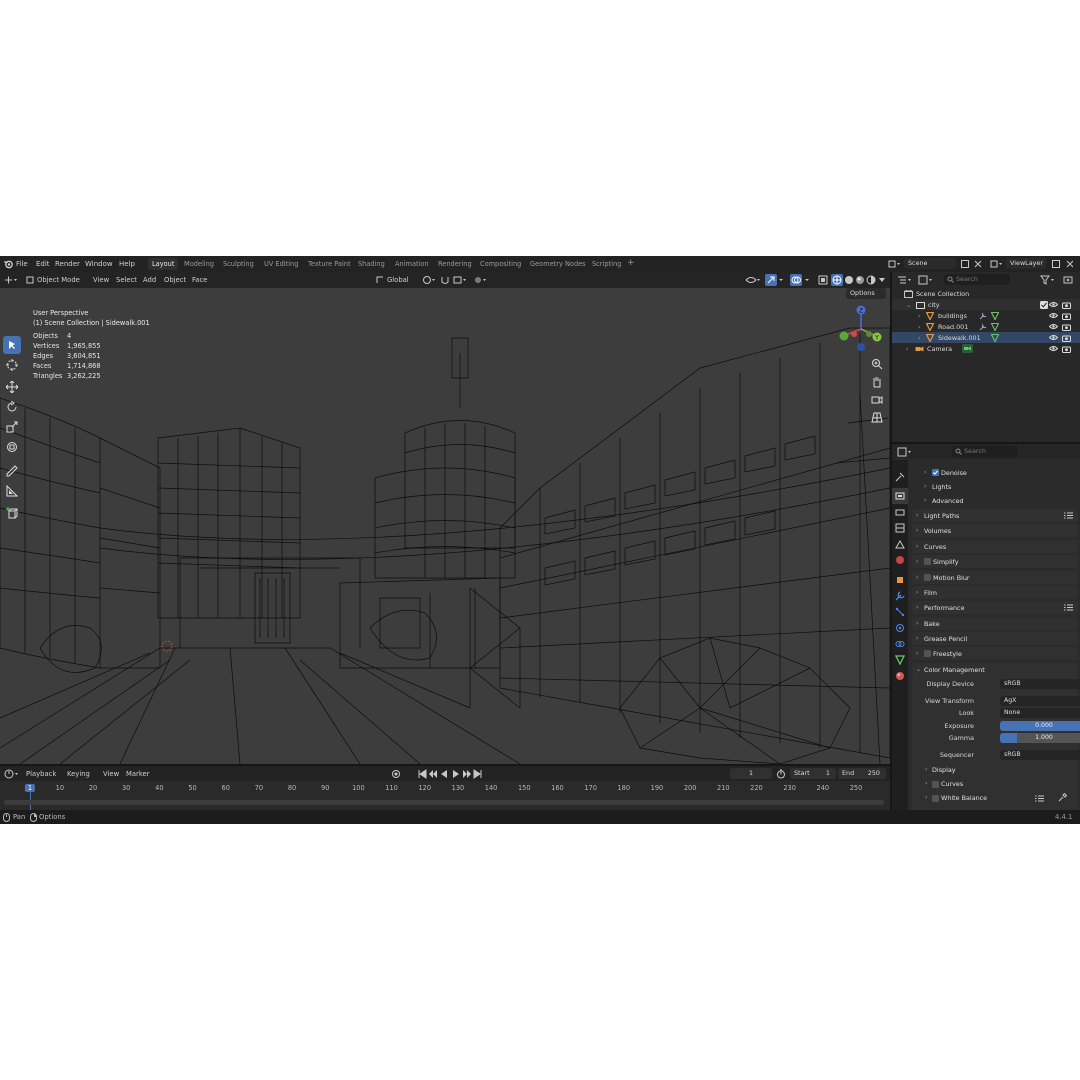 This screenshot has width=1080, height=1080. I want to click on outliner-row-scene-collection: Scene Collection, so click(986, 293).